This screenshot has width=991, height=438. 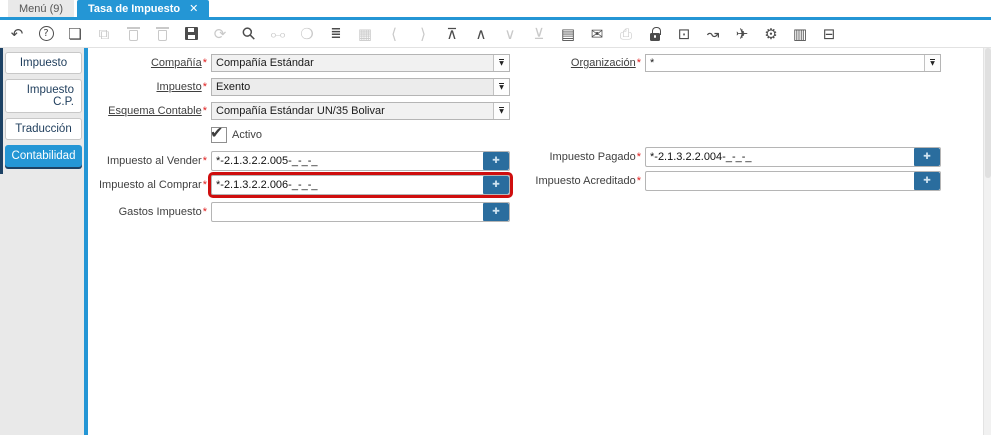 I want to click on new-record-icon: ❏, so click(x=75, y=34).